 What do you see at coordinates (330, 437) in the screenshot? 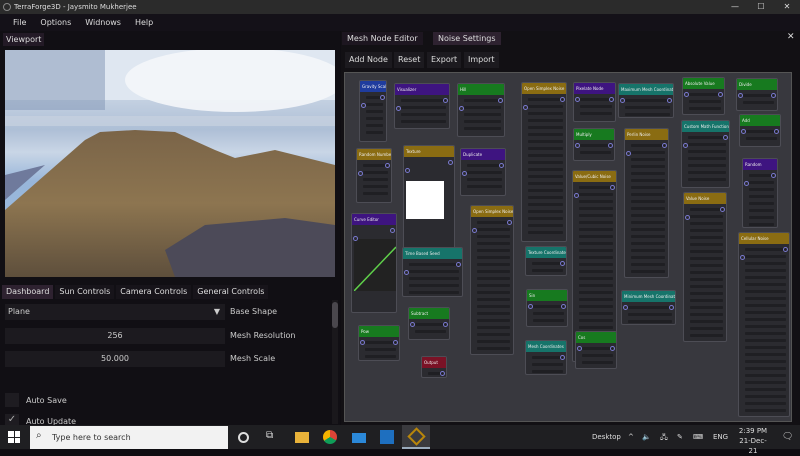
I see `chrome-icon` at bounding box center [330, 437].